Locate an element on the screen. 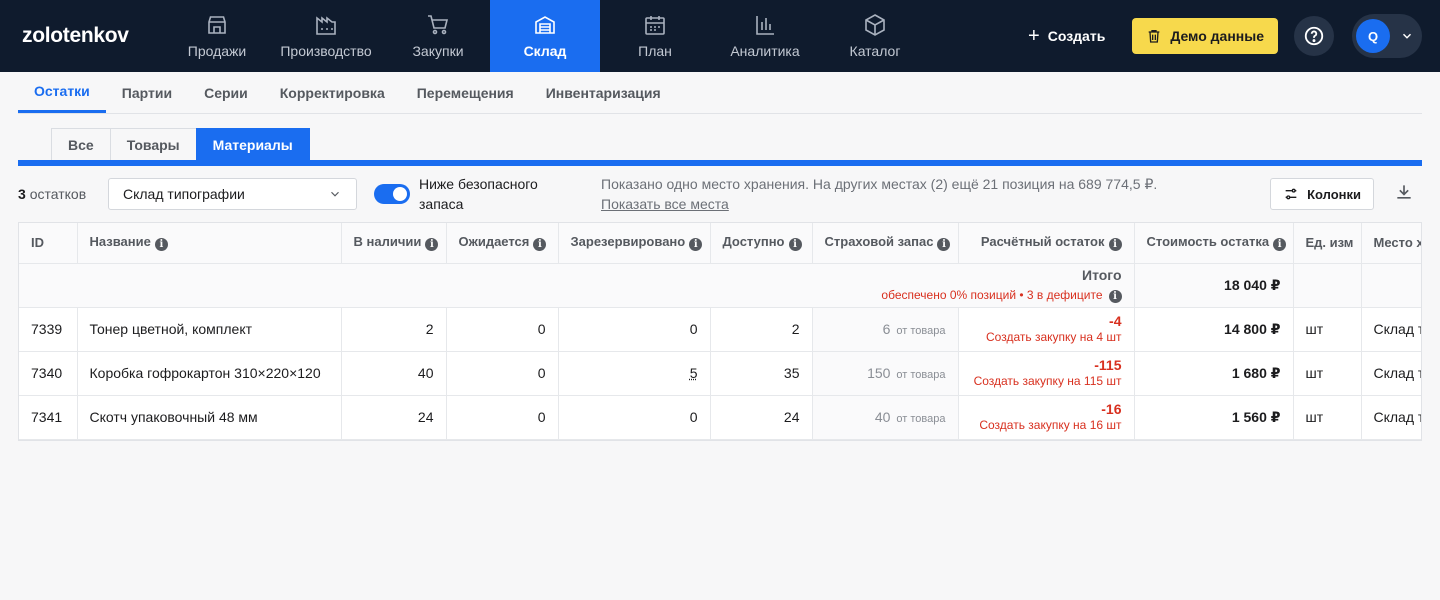 The image size is (1440, 600). col-stock: В наличии i is located at coordinates (394, 243).